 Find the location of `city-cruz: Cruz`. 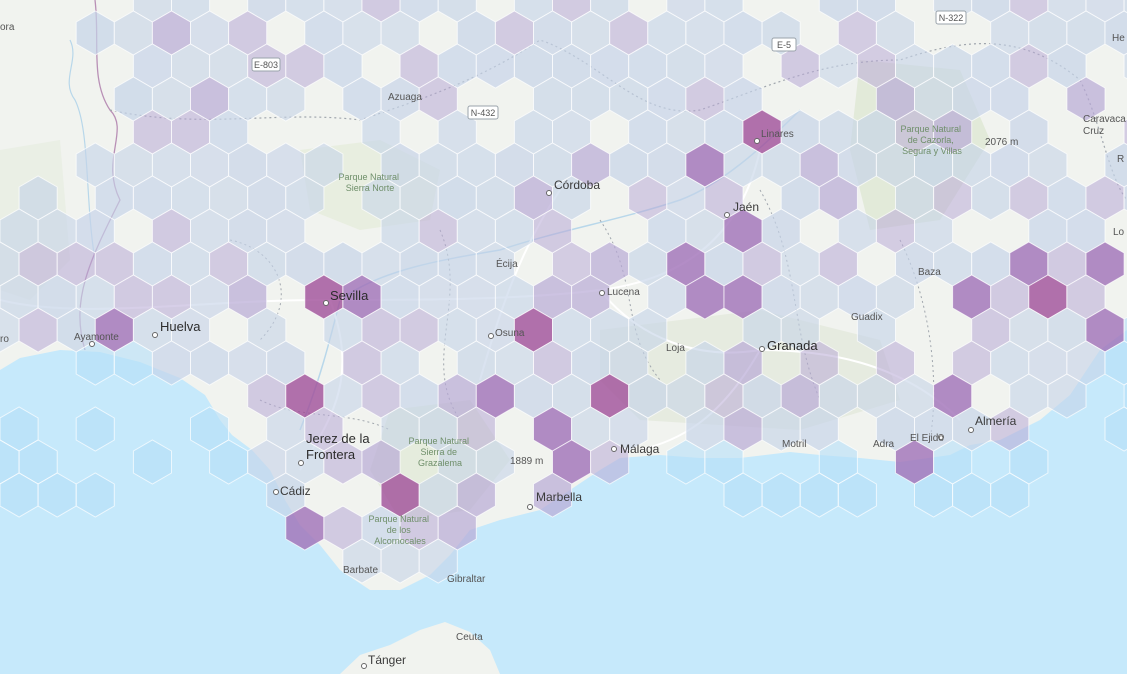

city-cruz: Cruz is located at coordinates (1093, 131).